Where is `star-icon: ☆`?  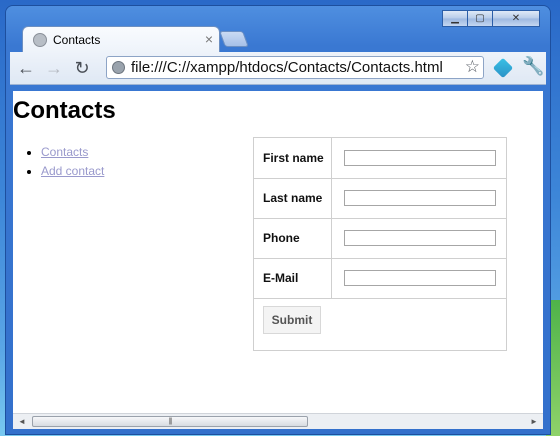
star-icon: ☆ is located at coordinates (472, 67).